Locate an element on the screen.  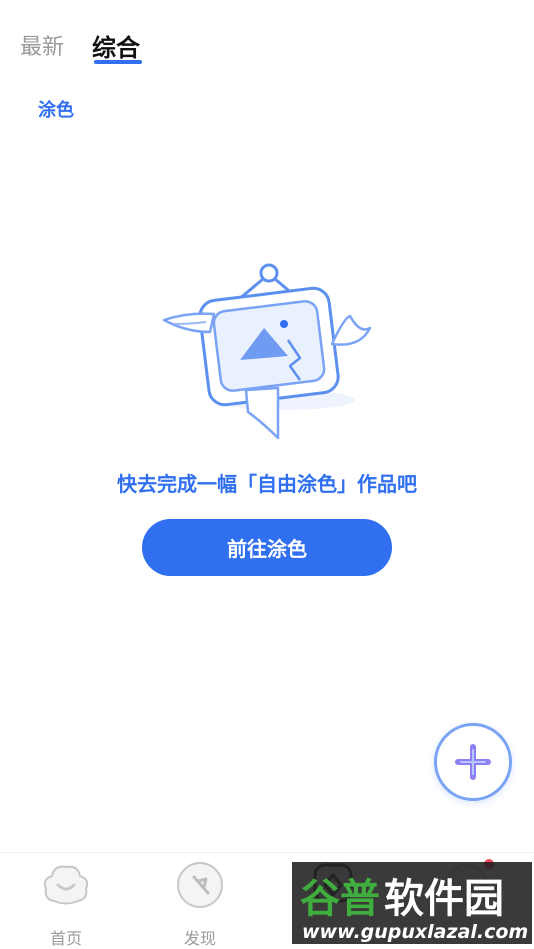
tab-latest: 最新 is located at coordinates (42, 48).